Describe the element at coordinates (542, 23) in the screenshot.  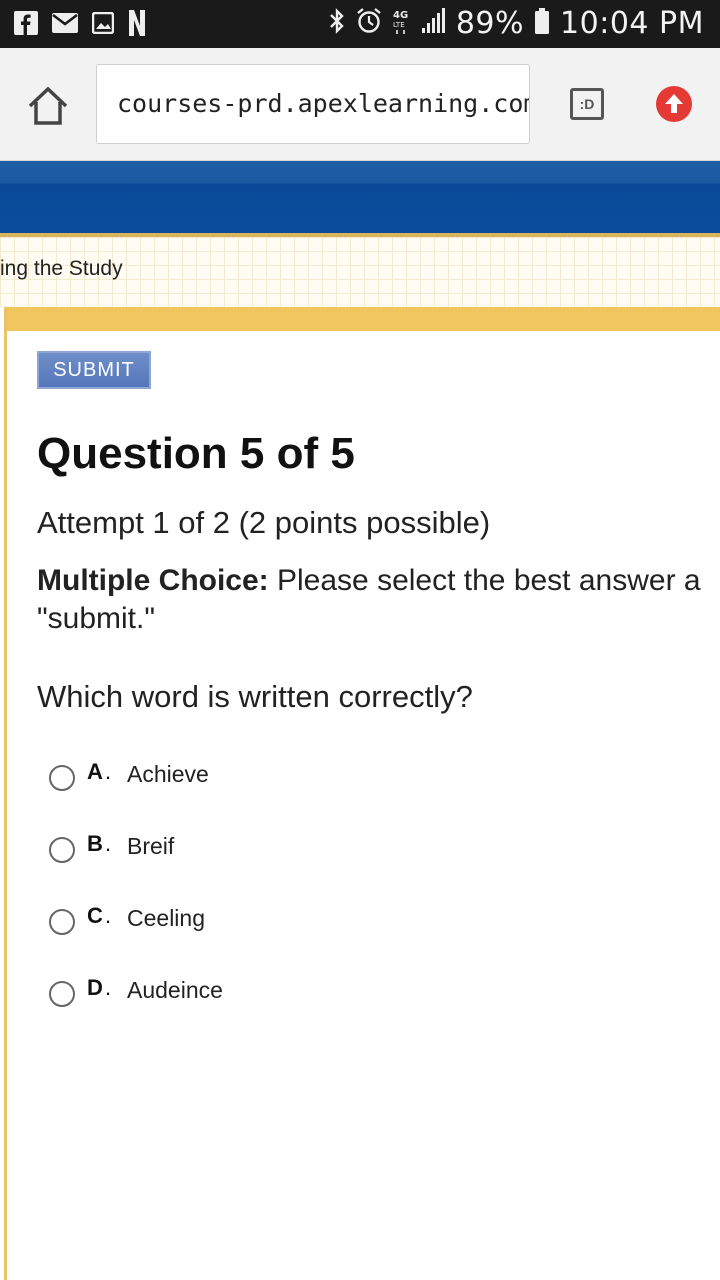
I see `battery-icon` at that location.